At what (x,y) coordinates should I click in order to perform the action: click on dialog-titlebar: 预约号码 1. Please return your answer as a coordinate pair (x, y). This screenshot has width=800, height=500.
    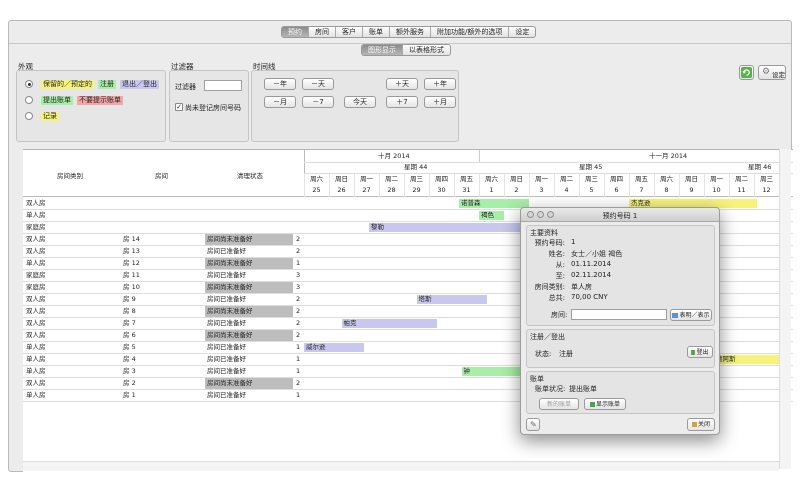
    Looking at the image, I should click on (620, 215).